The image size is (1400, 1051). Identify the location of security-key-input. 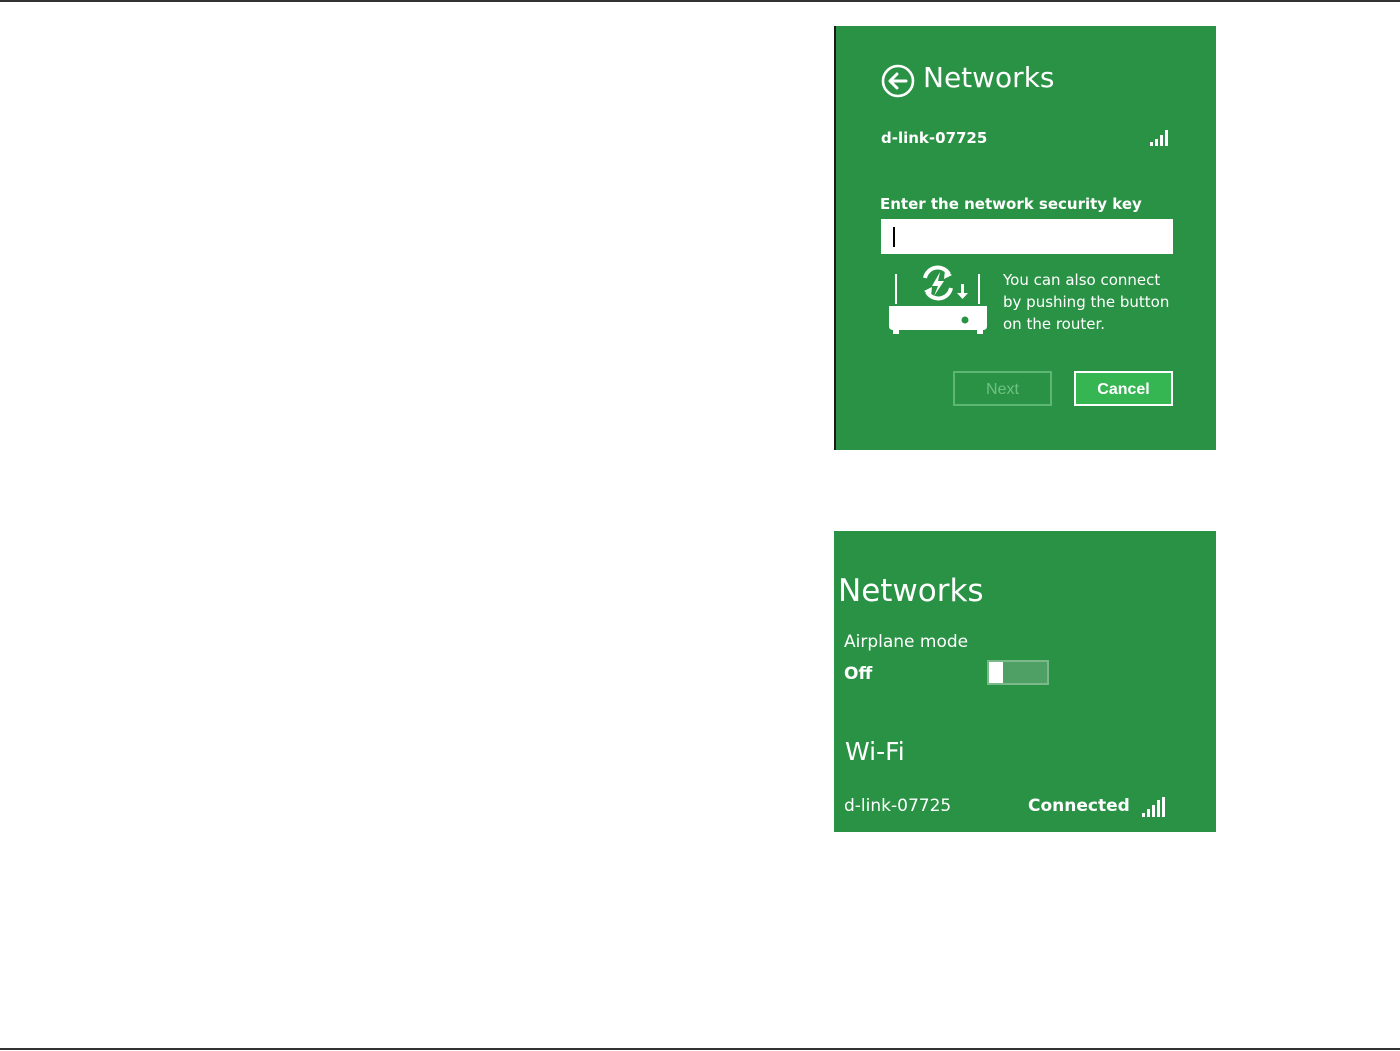
(1027, 236).